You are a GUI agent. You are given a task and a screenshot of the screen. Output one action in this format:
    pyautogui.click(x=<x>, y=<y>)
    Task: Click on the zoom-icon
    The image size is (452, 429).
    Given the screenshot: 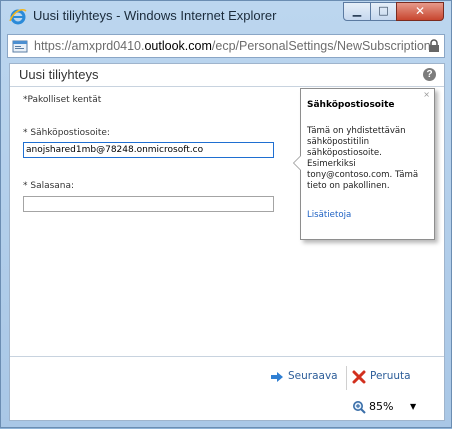 What is the action you would take?
    pyautogui.click(x=359, y=407)
    